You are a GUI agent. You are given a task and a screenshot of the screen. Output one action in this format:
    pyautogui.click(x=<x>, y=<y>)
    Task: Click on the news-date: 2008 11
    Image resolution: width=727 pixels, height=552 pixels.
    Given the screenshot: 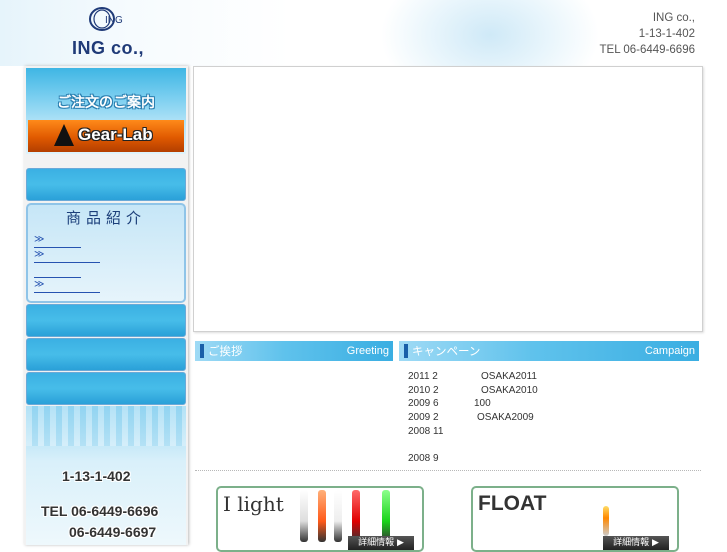 What is the action you would take?
    pyautogui.click(x=426, y=431)
    